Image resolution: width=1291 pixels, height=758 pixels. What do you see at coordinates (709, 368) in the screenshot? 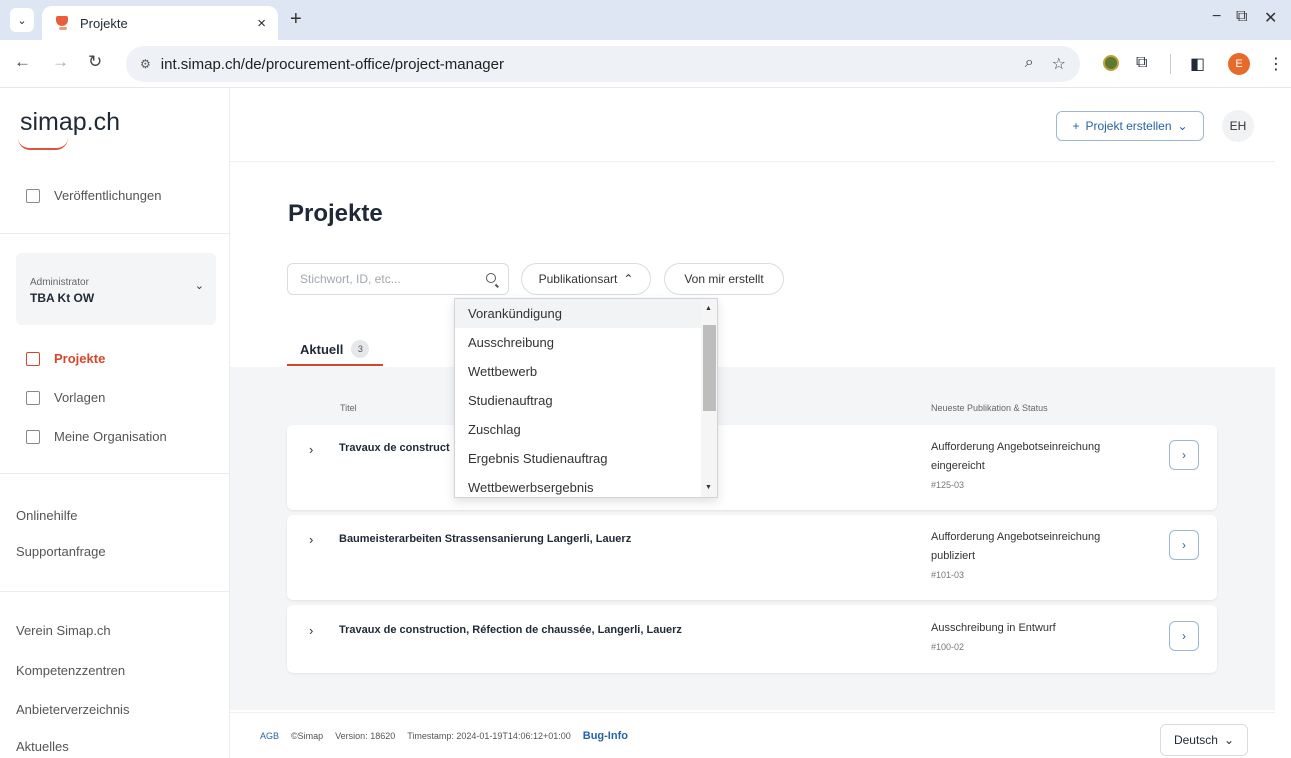
I see `scrollbar-thumb` at bounding box center [709, 368].